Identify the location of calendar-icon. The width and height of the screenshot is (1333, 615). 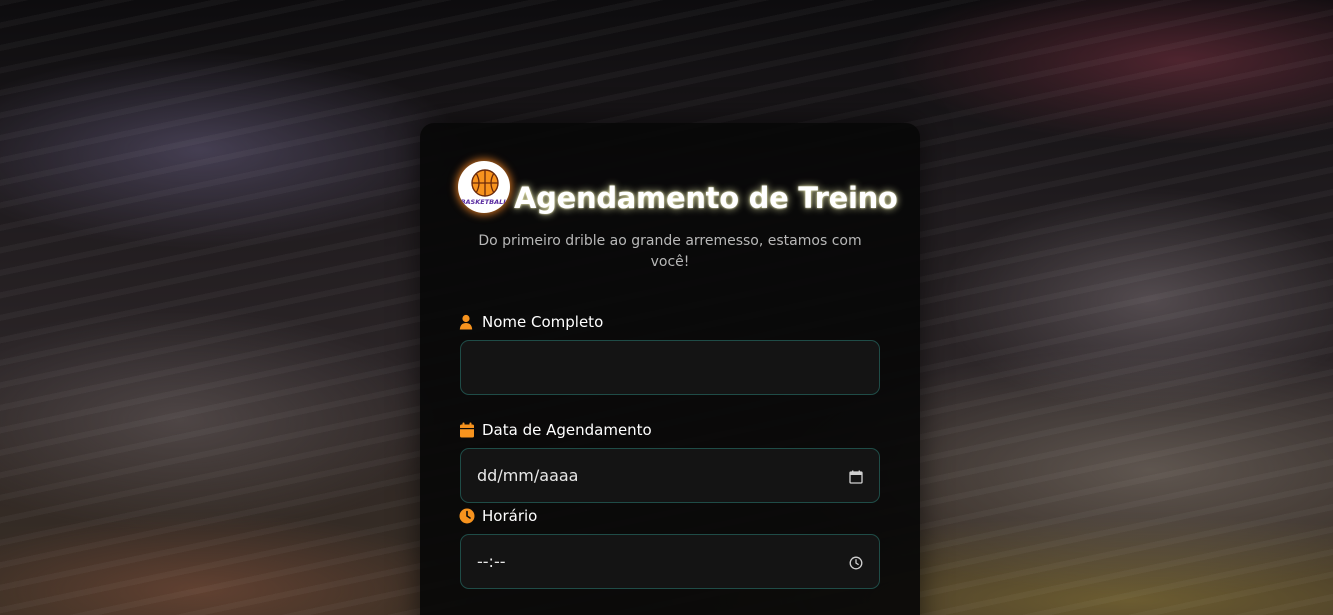
(467, 430).